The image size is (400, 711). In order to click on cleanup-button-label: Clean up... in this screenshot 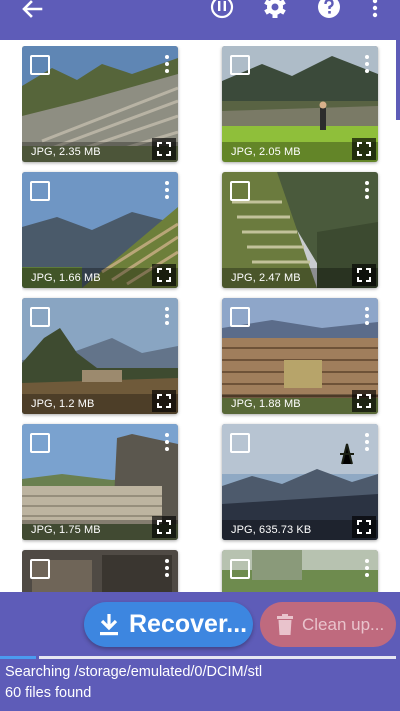, I will do `click(343, 624)`.